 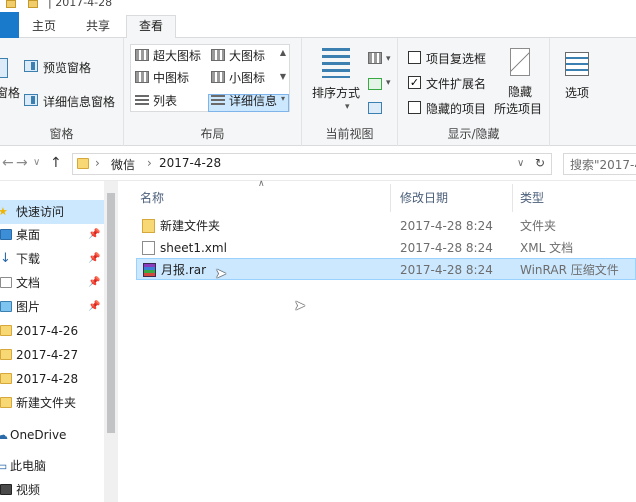 What do you see at coordinates (336, 63) in the screenshot?
I see `sort-by-icon` at bounding box center [336, 63].